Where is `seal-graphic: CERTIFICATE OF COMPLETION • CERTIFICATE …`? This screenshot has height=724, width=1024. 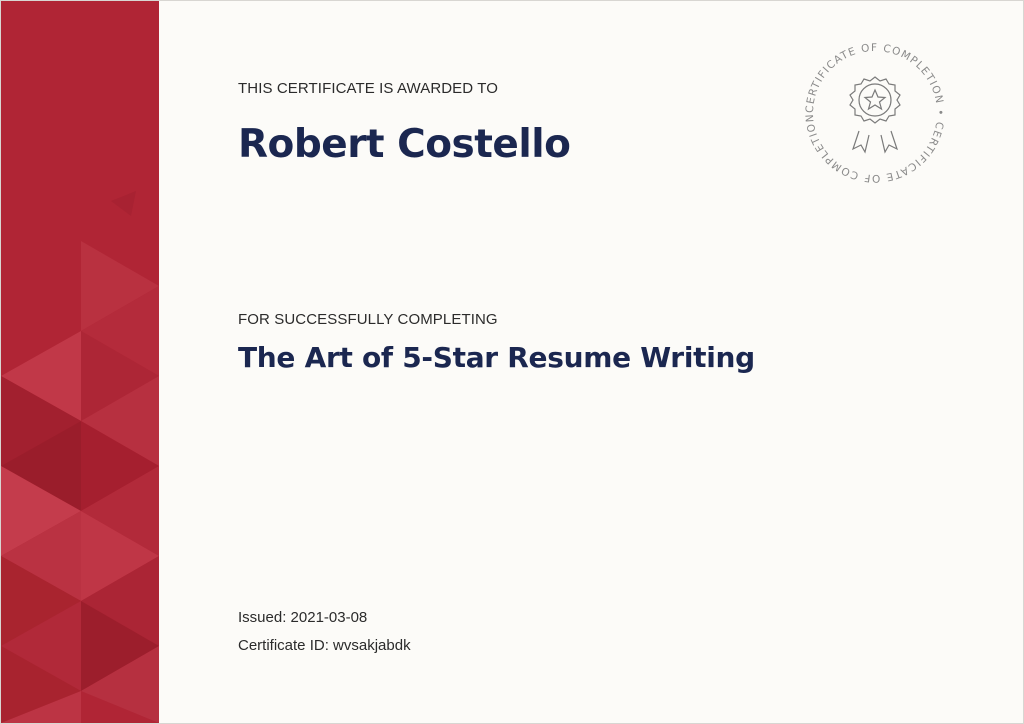 seal-graphic: CERTIFICATE OF COMPLETION • CERTIFICATE … is located at coordinates (870, 106).